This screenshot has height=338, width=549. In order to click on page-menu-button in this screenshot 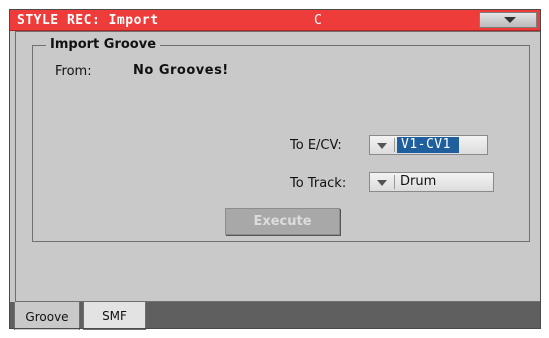, I will do `click(508, 20)`.